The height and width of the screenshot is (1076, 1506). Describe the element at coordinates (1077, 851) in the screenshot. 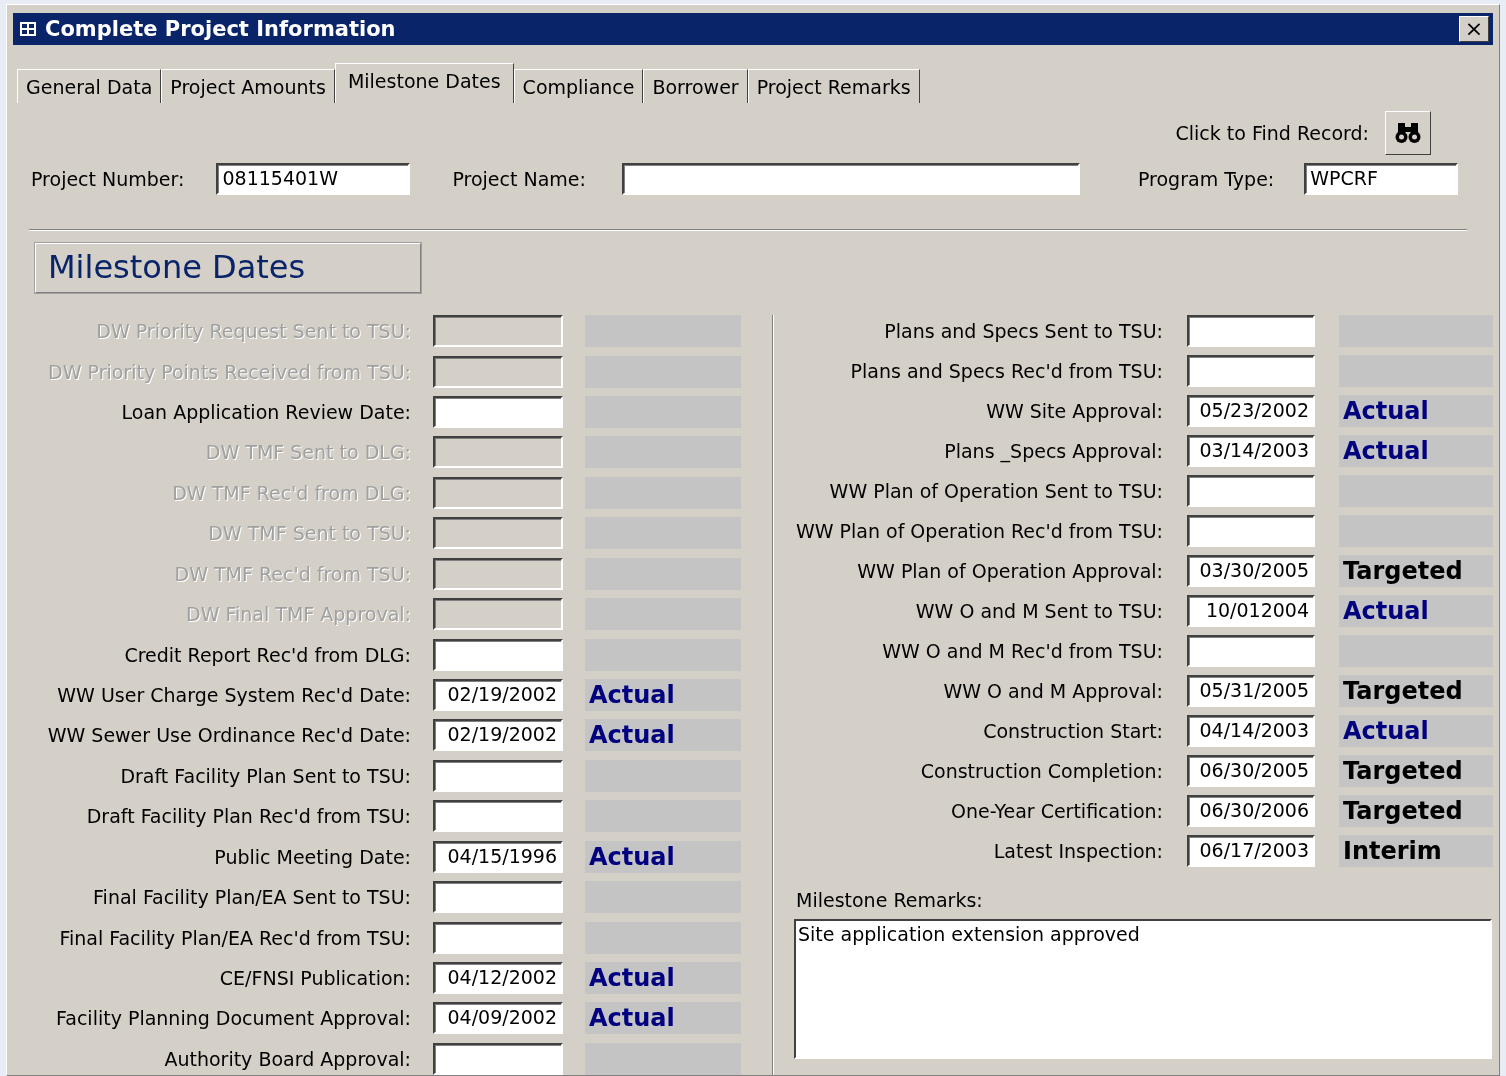

I see `field-label: Latest Inspection:` at that location.